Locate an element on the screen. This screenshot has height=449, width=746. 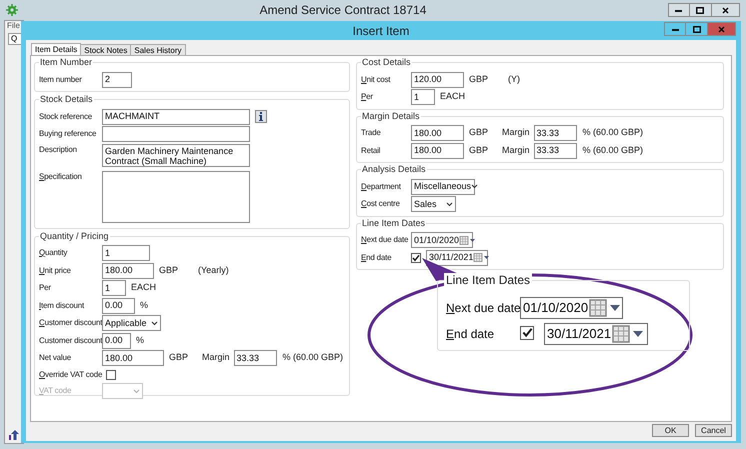
field-label: Override VAT code is located at coordinates (70, 374).